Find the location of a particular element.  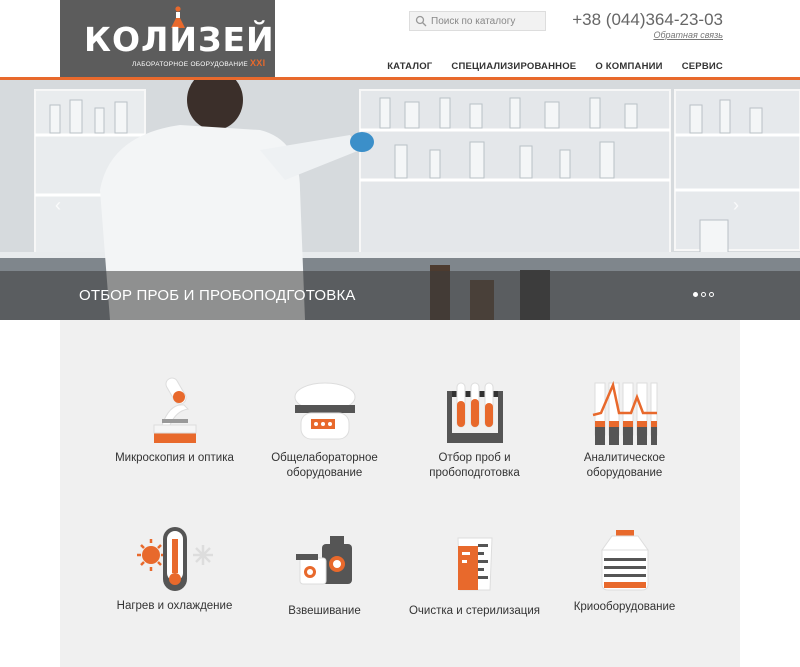

cryo-container-icon is located at coordinates (624, 560).